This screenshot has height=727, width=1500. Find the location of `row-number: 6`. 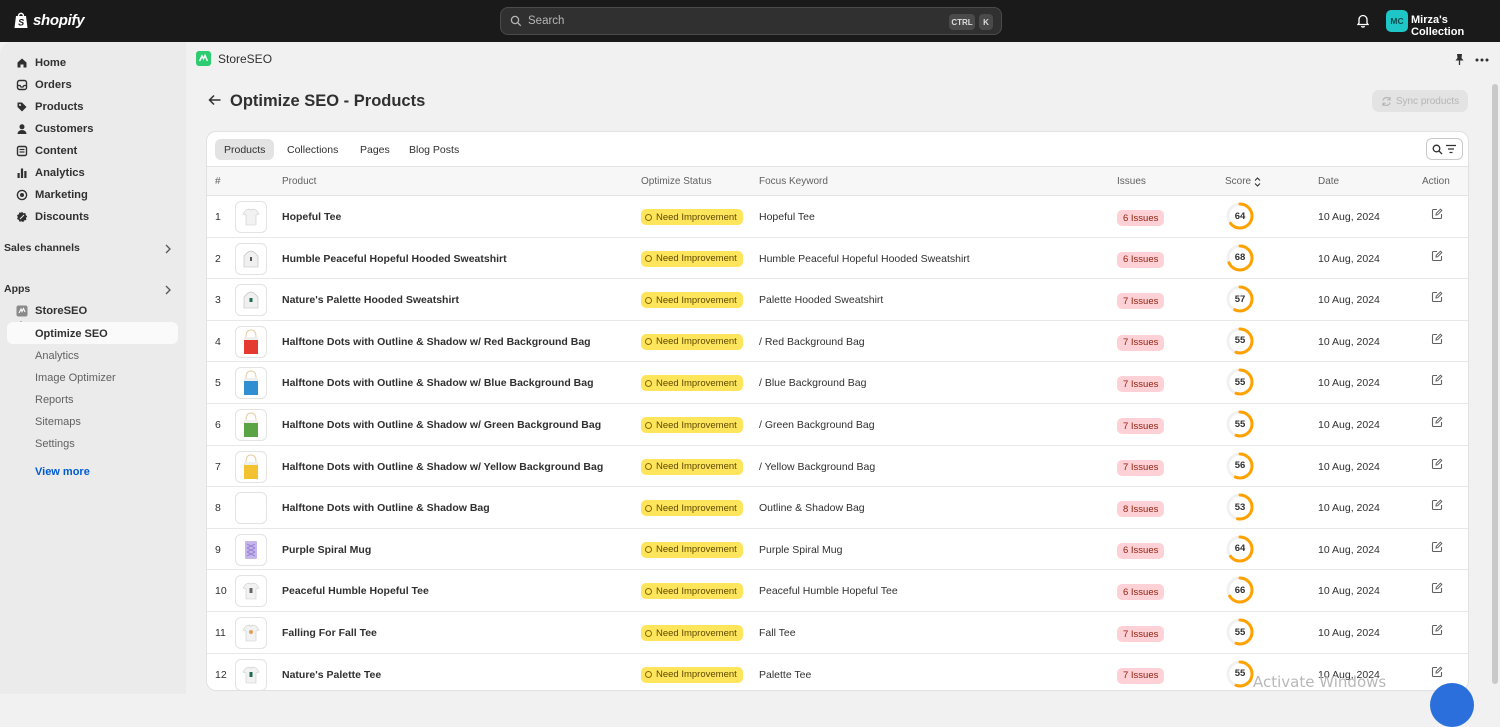

row-number: 6 is located at coordinates (218, 425).